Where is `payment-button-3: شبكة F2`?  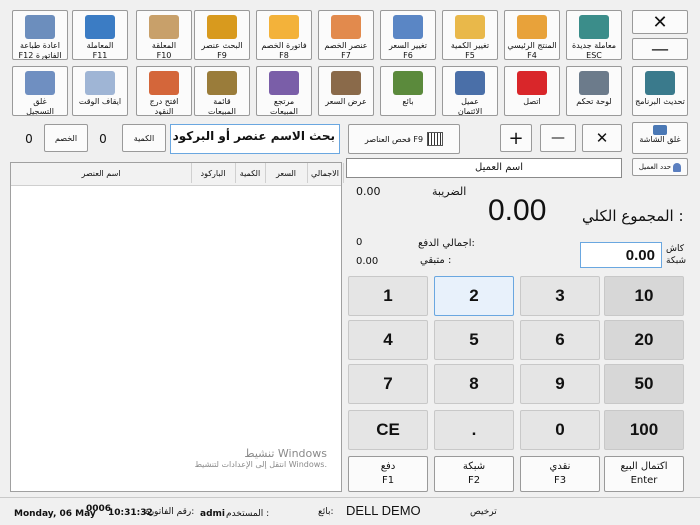 payment-button-3: شبكة F2 is located at coordinates (474, 474).